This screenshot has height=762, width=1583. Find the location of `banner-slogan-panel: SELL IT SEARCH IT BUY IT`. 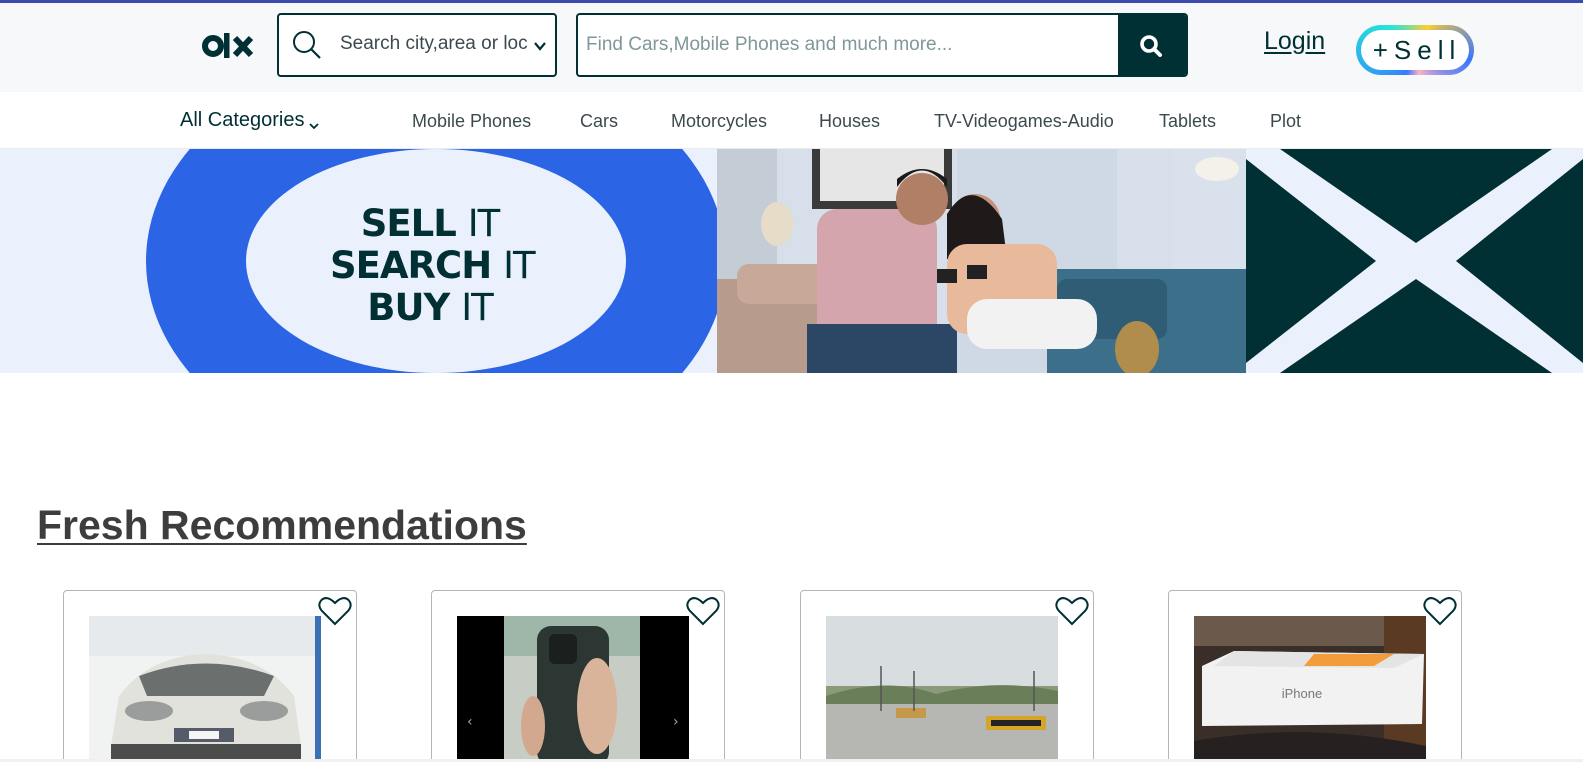

banner-slogan-panel: SELL IT SEARCH IT BUY IT is located at coordinates (358, 261).